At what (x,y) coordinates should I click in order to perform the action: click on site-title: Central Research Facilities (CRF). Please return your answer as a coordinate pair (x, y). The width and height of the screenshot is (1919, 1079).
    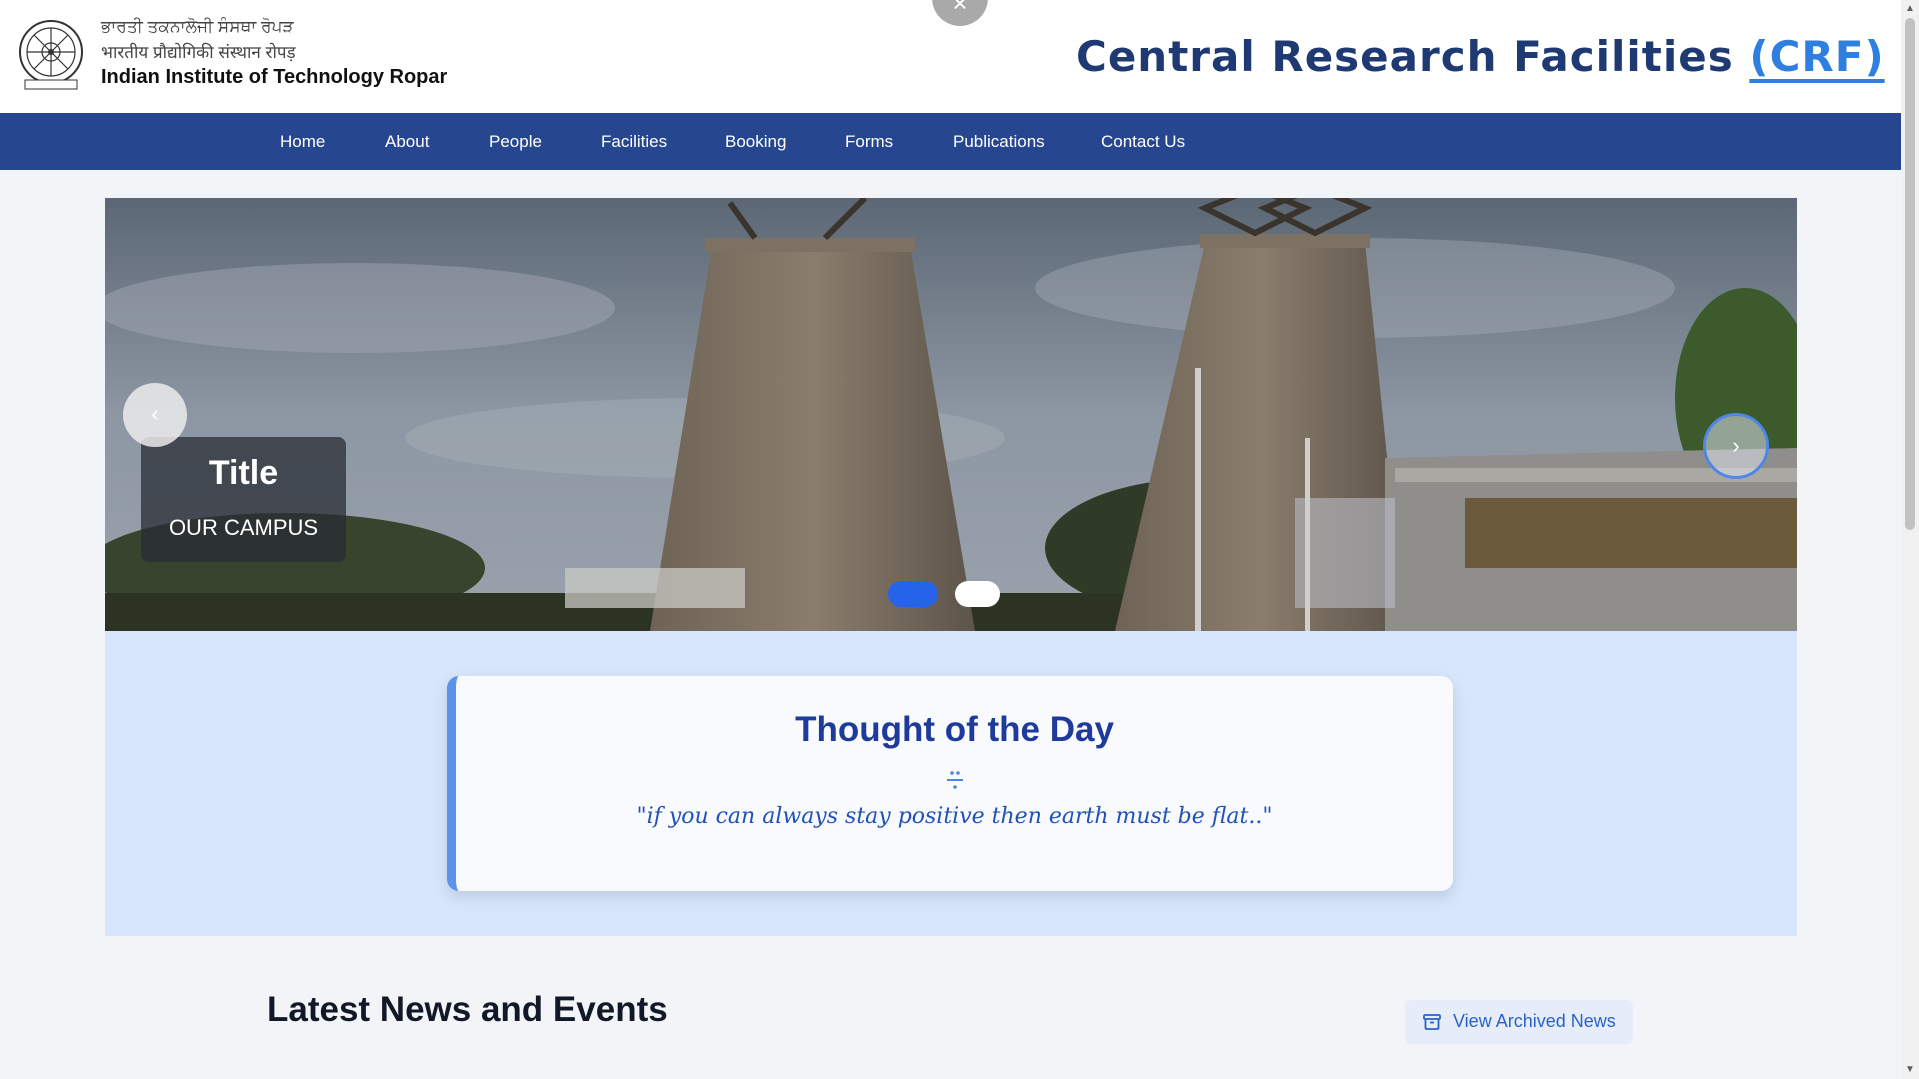
    Looking at the image, I should click on (1480, 56).